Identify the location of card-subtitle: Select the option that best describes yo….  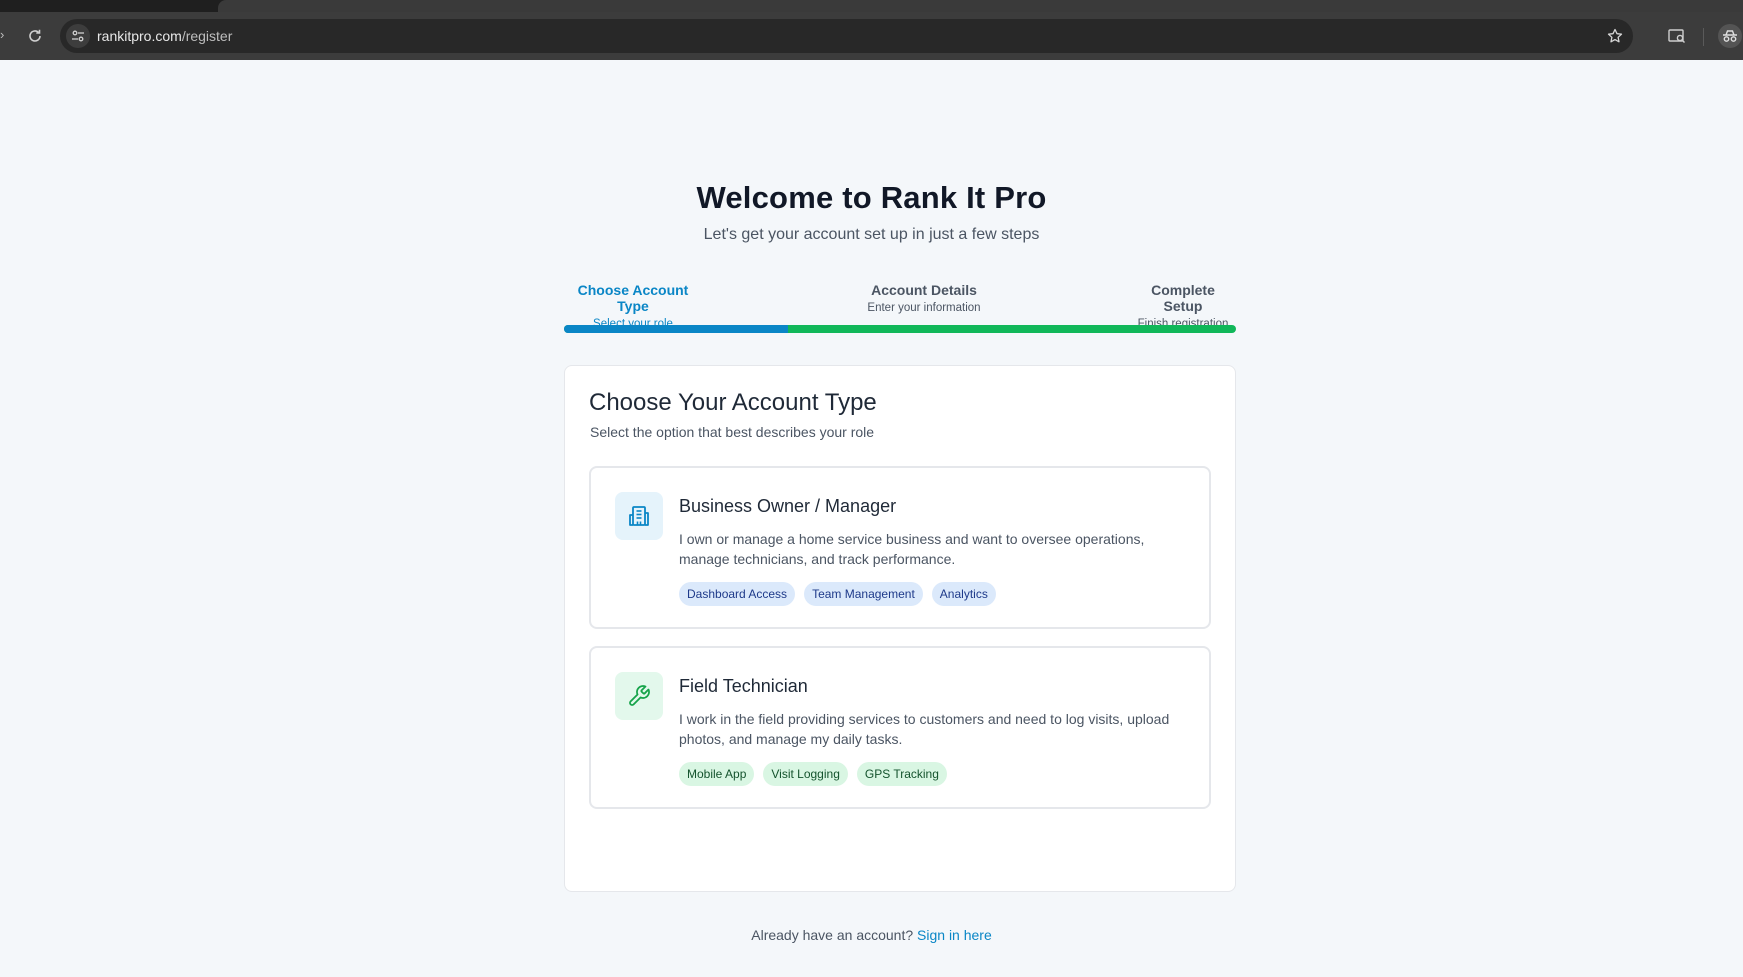
(732, 432).